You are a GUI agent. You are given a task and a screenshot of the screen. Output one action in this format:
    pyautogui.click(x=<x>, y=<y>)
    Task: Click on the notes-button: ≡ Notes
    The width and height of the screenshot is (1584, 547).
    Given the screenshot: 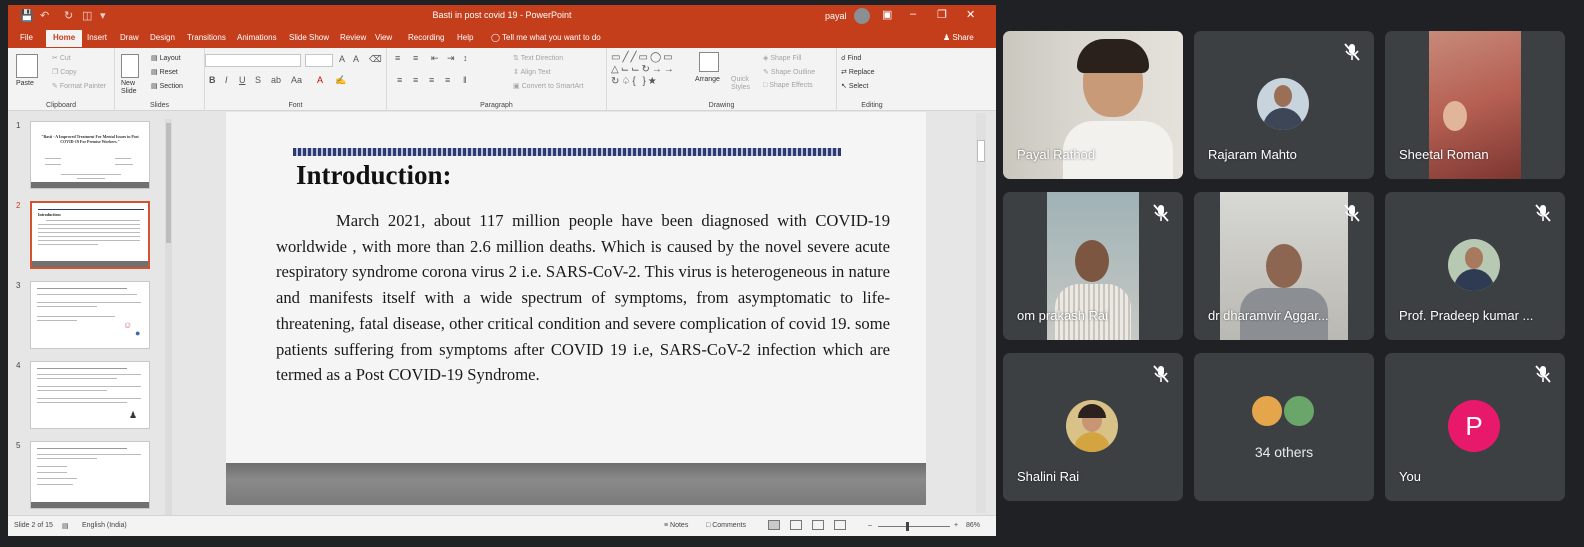 What is the action you would take?
    pyautogui.click(x=676, y=525)
    